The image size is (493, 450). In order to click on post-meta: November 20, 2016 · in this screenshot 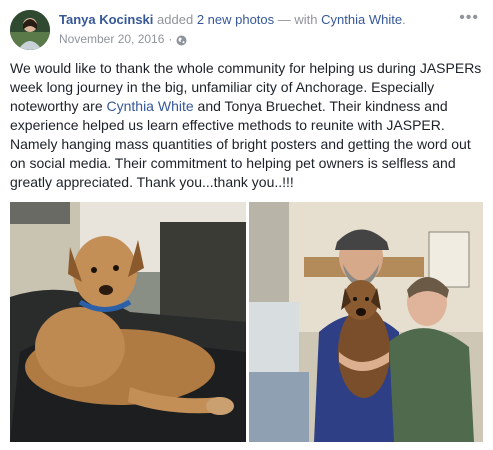, I will do `click(123, 39)`.